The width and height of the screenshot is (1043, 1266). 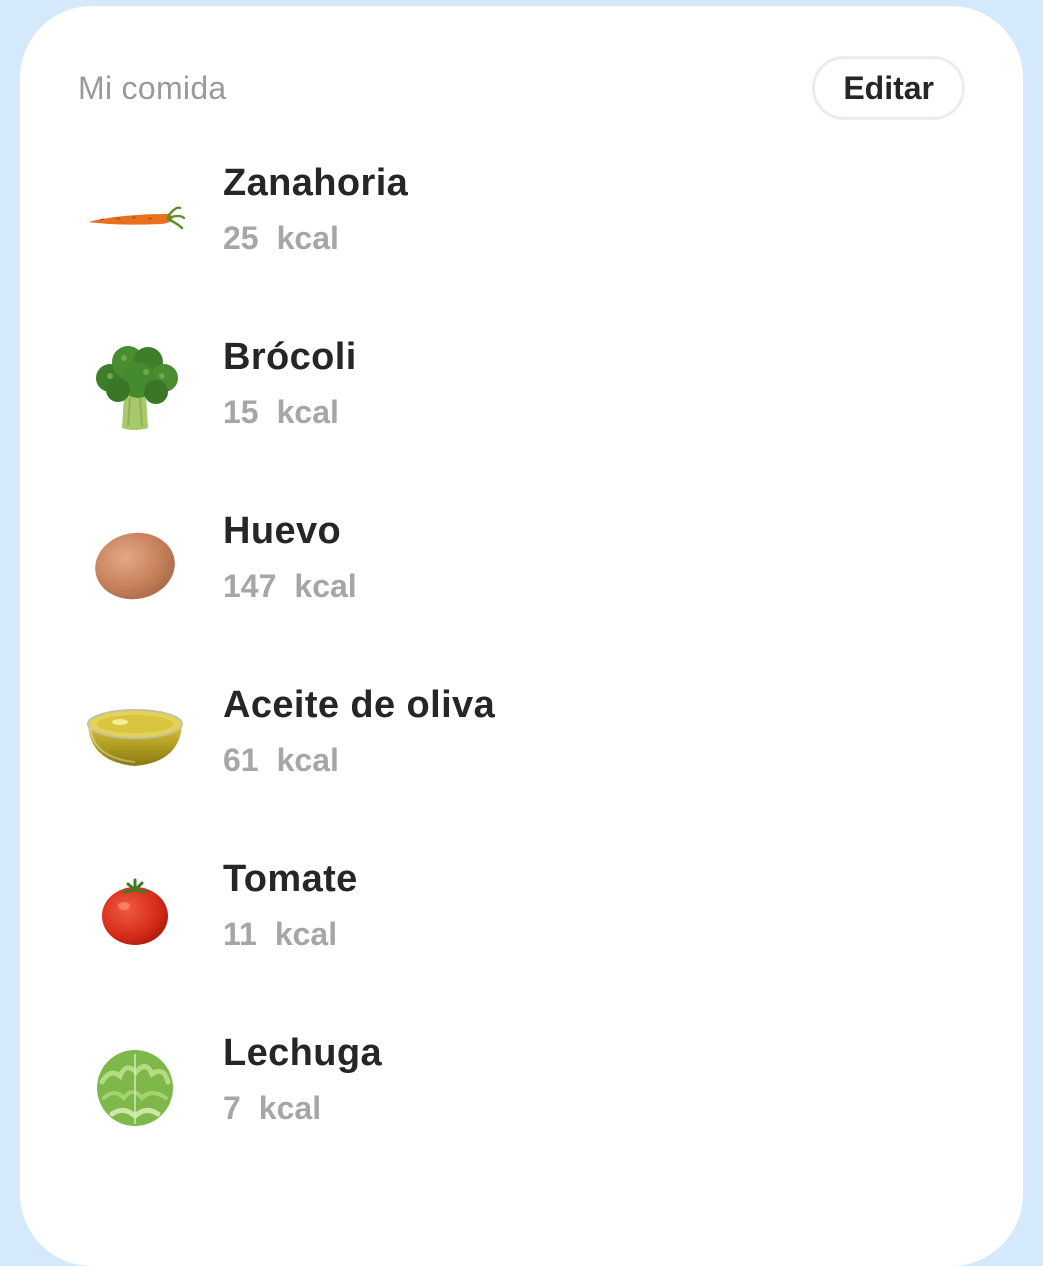 I want to click on food-name: Zanahoria, so click(x=316, y=183).